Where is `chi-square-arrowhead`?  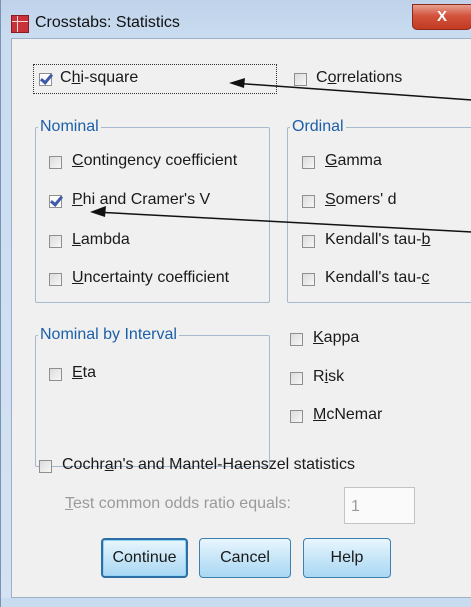 chi-square-arrowhead is located at coordinates (237, 83).